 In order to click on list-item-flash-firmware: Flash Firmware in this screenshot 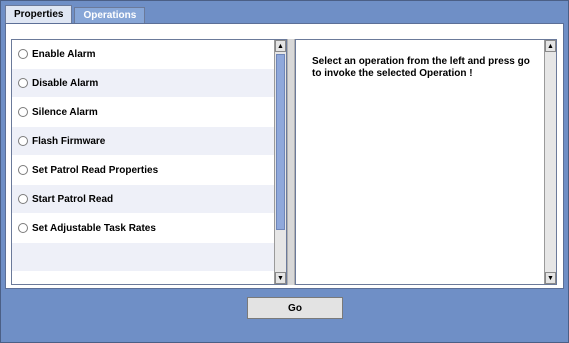, I will do `click(143, 141)`.